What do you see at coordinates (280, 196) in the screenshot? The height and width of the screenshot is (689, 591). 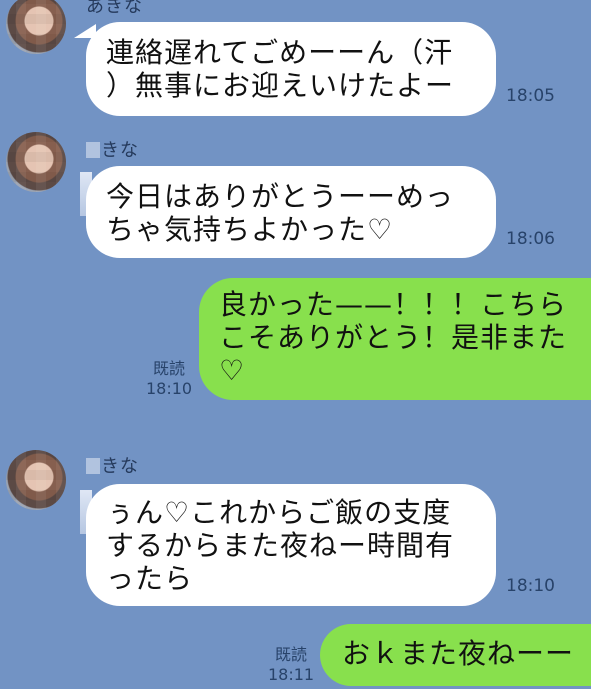 I see `message-line: 今日はありがとうーーめっ` at bounding box center [280, 196].